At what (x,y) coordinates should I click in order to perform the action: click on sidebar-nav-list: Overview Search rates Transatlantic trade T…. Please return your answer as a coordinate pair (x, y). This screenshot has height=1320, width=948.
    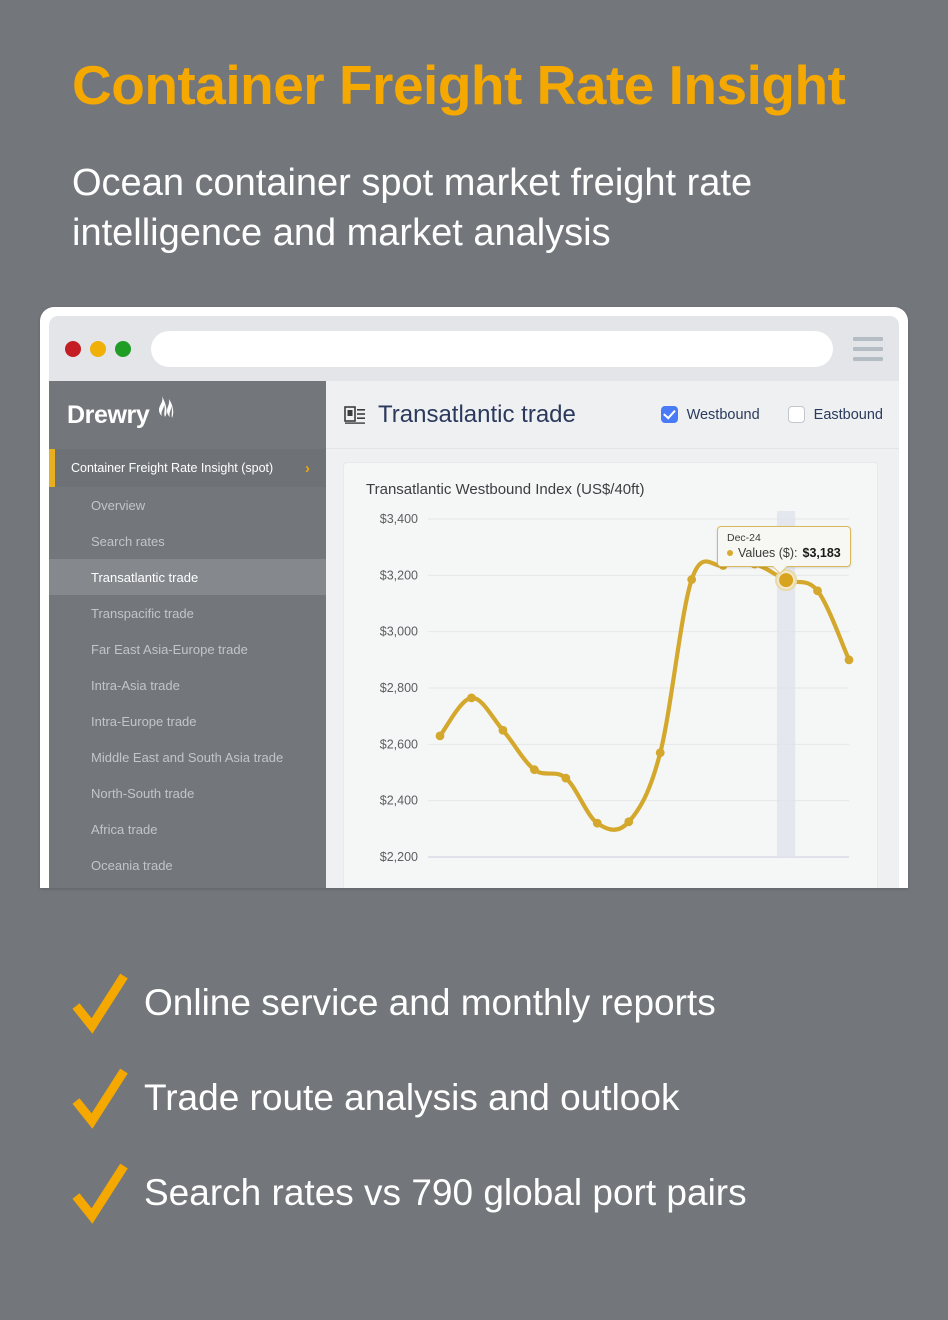
    Looking at the image, I should click on (187, 685).